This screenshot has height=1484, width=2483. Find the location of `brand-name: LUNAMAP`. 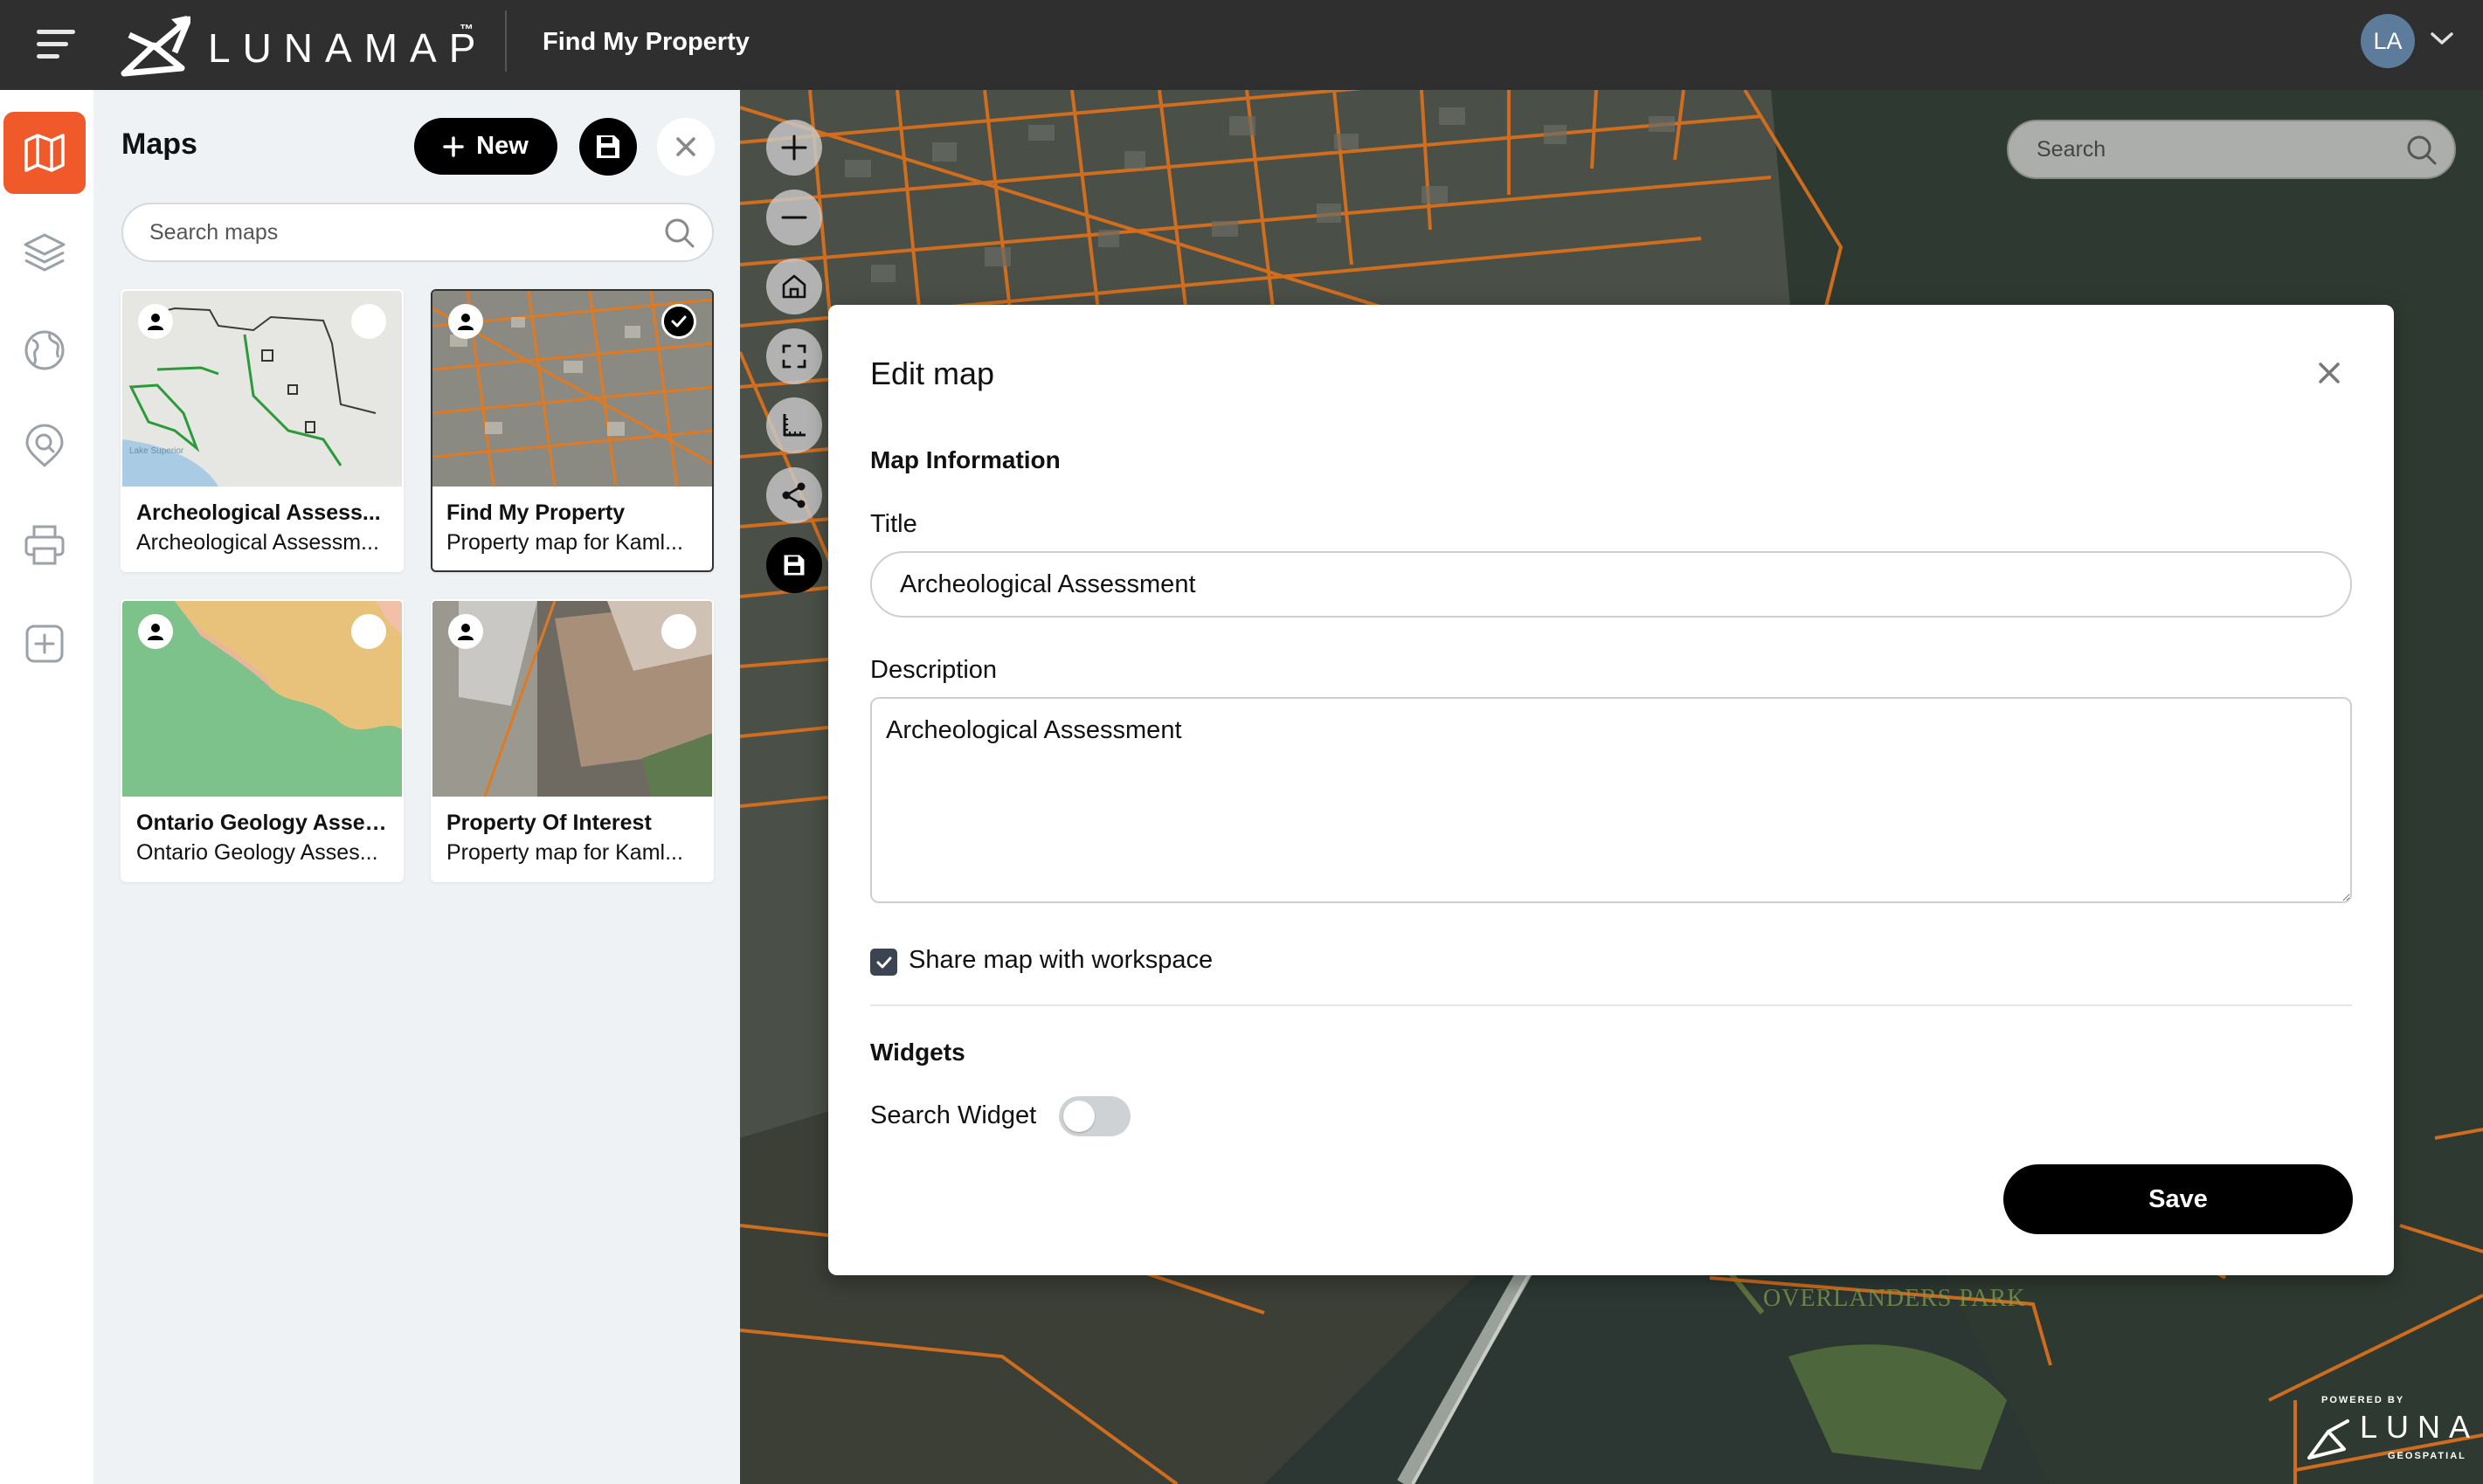

brand-name: LUNAMAP is located at coordinates (348, 48).